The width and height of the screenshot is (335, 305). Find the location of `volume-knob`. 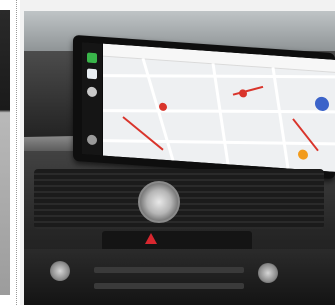

volume-knob is located at coordinates (60, 271).